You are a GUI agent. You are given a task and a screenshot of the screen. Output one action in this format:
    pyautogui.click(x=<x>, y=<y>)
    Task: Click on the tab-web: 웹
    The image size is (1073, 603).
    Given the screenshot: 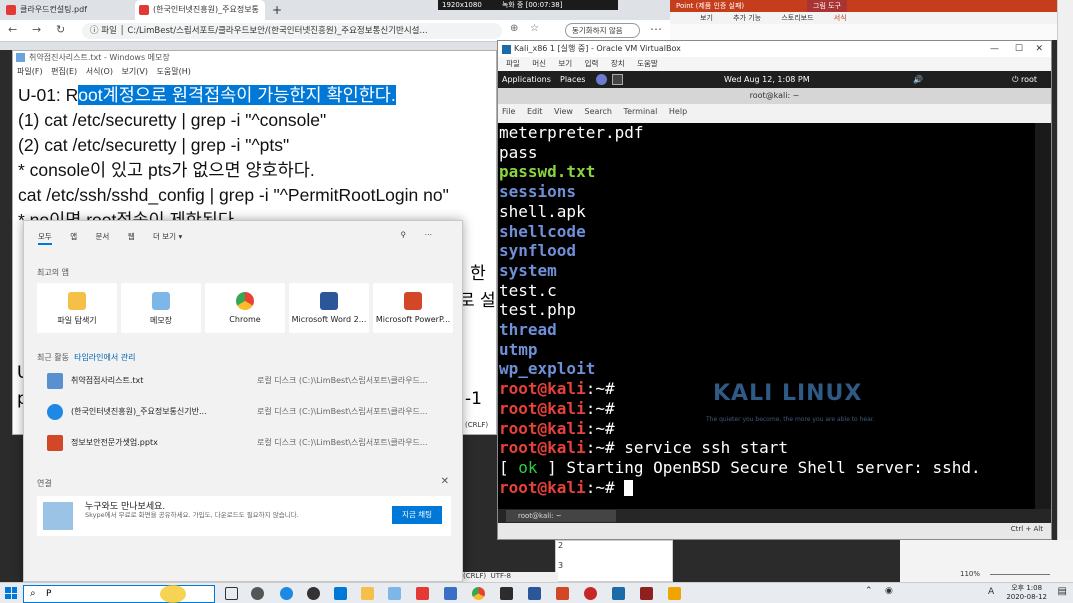 What is the action you would take?
    pyautogui.click(x=131, y=236)
    